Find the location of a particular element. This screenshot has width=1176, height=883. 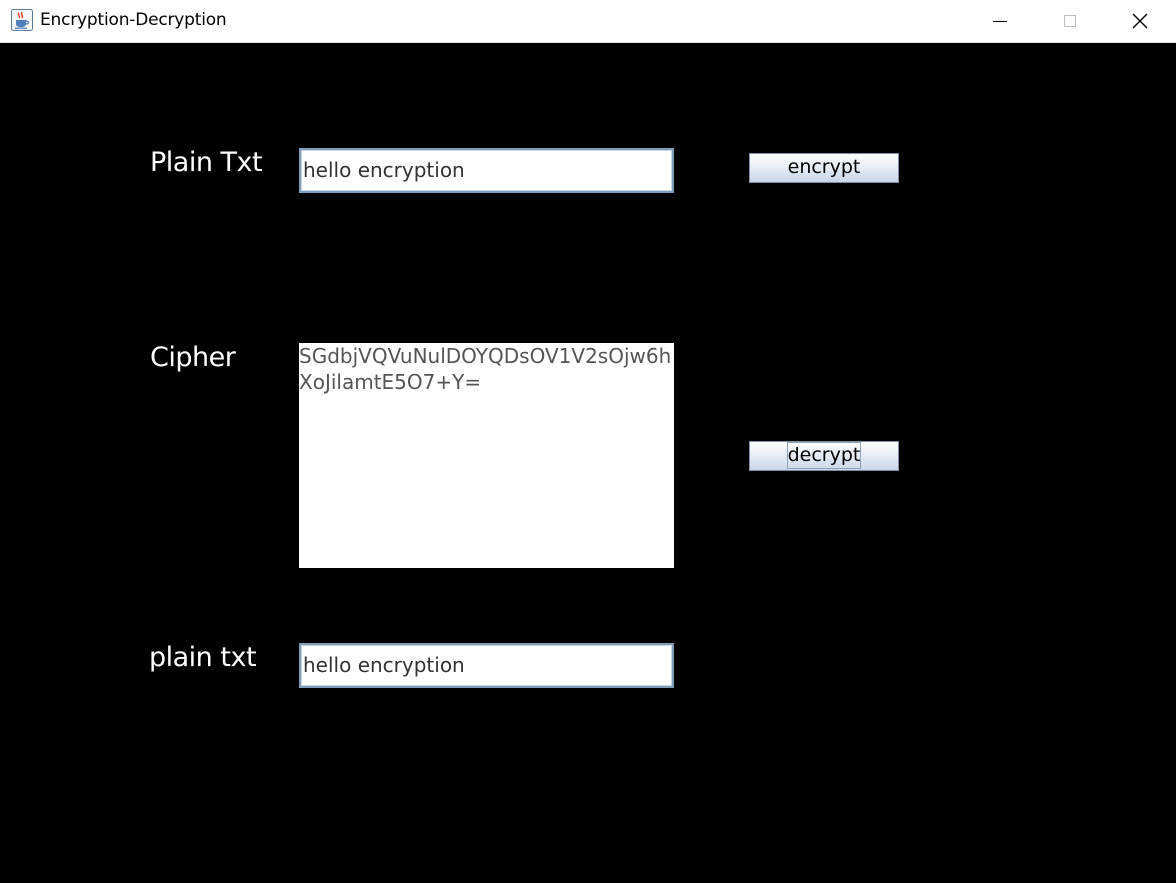

minimize-button is located at coordinates (1000, 21).